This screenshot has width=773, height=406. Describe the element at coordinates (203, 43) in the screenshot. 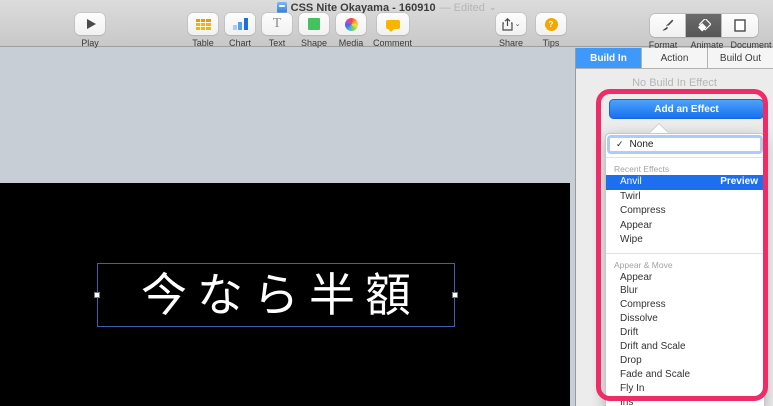

I see `table-label: Table` at that location.